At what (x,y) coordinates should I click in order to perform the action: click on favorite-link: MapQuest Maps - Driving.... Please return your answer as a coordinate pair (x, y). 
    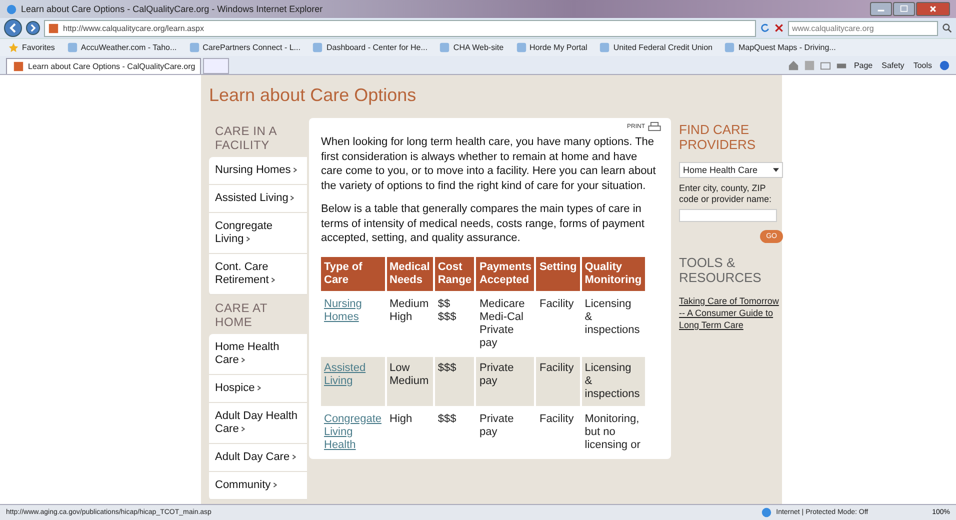
    Looking at the image, I should click on (780, 47).